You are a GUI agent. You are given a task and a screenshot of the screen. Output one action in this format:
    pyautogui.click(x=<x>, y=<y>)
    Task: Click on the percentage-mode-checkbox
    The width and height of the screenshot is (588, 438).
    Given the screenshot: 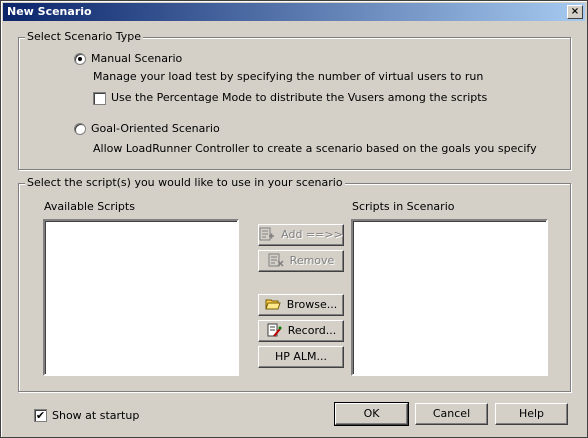 What is the action you would take?
    pyautogui.click(x=99, y=98)
    